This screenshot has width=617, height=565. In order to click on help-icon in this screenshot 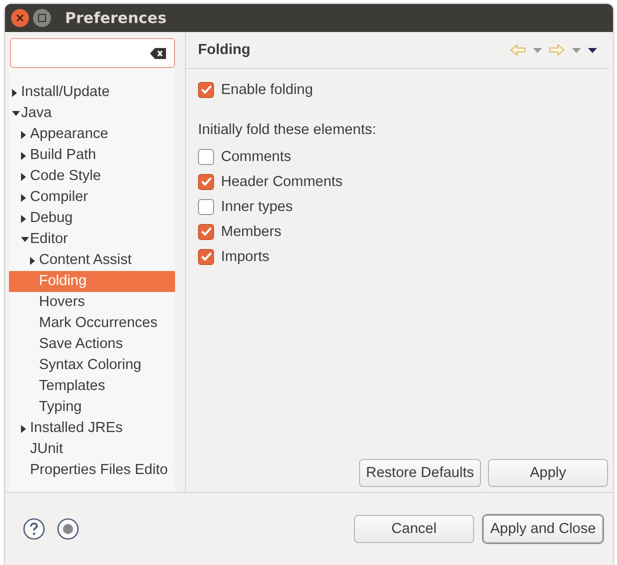, I will do `click(34, 529)`.